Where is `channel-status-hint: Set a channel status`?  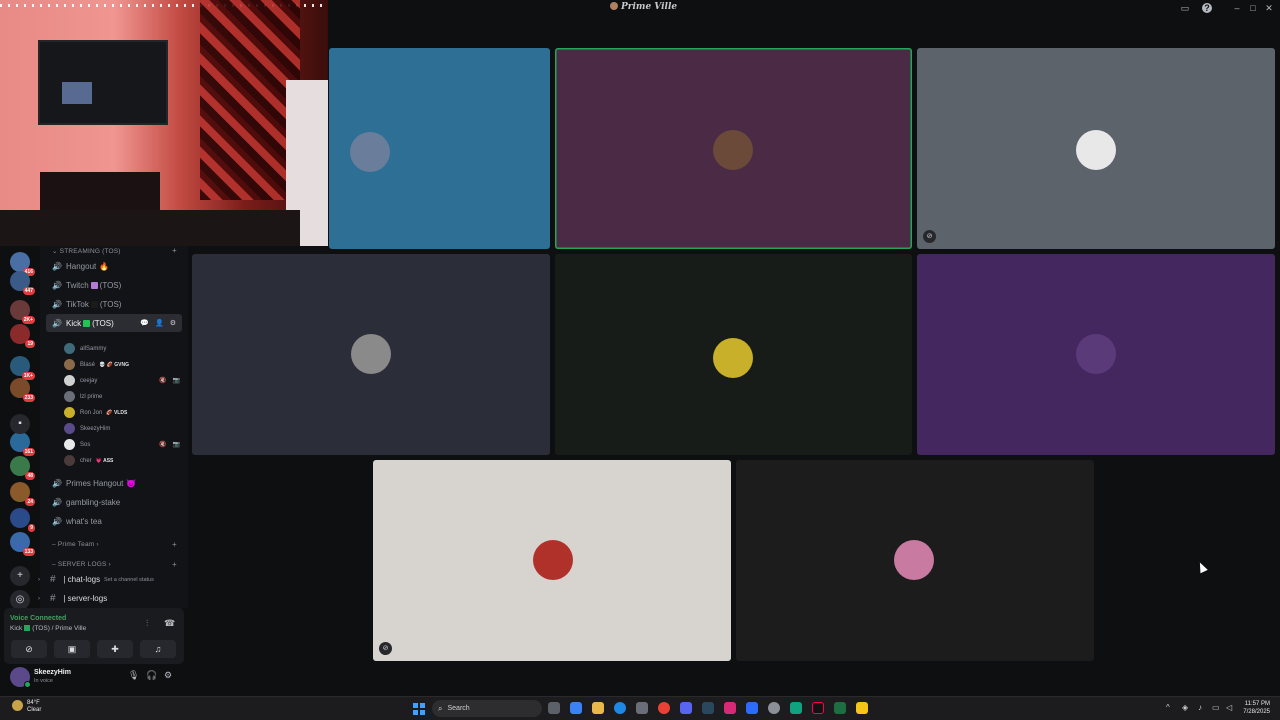 channel-status-hint: Set a channel status is located at coordinates (129, 580).